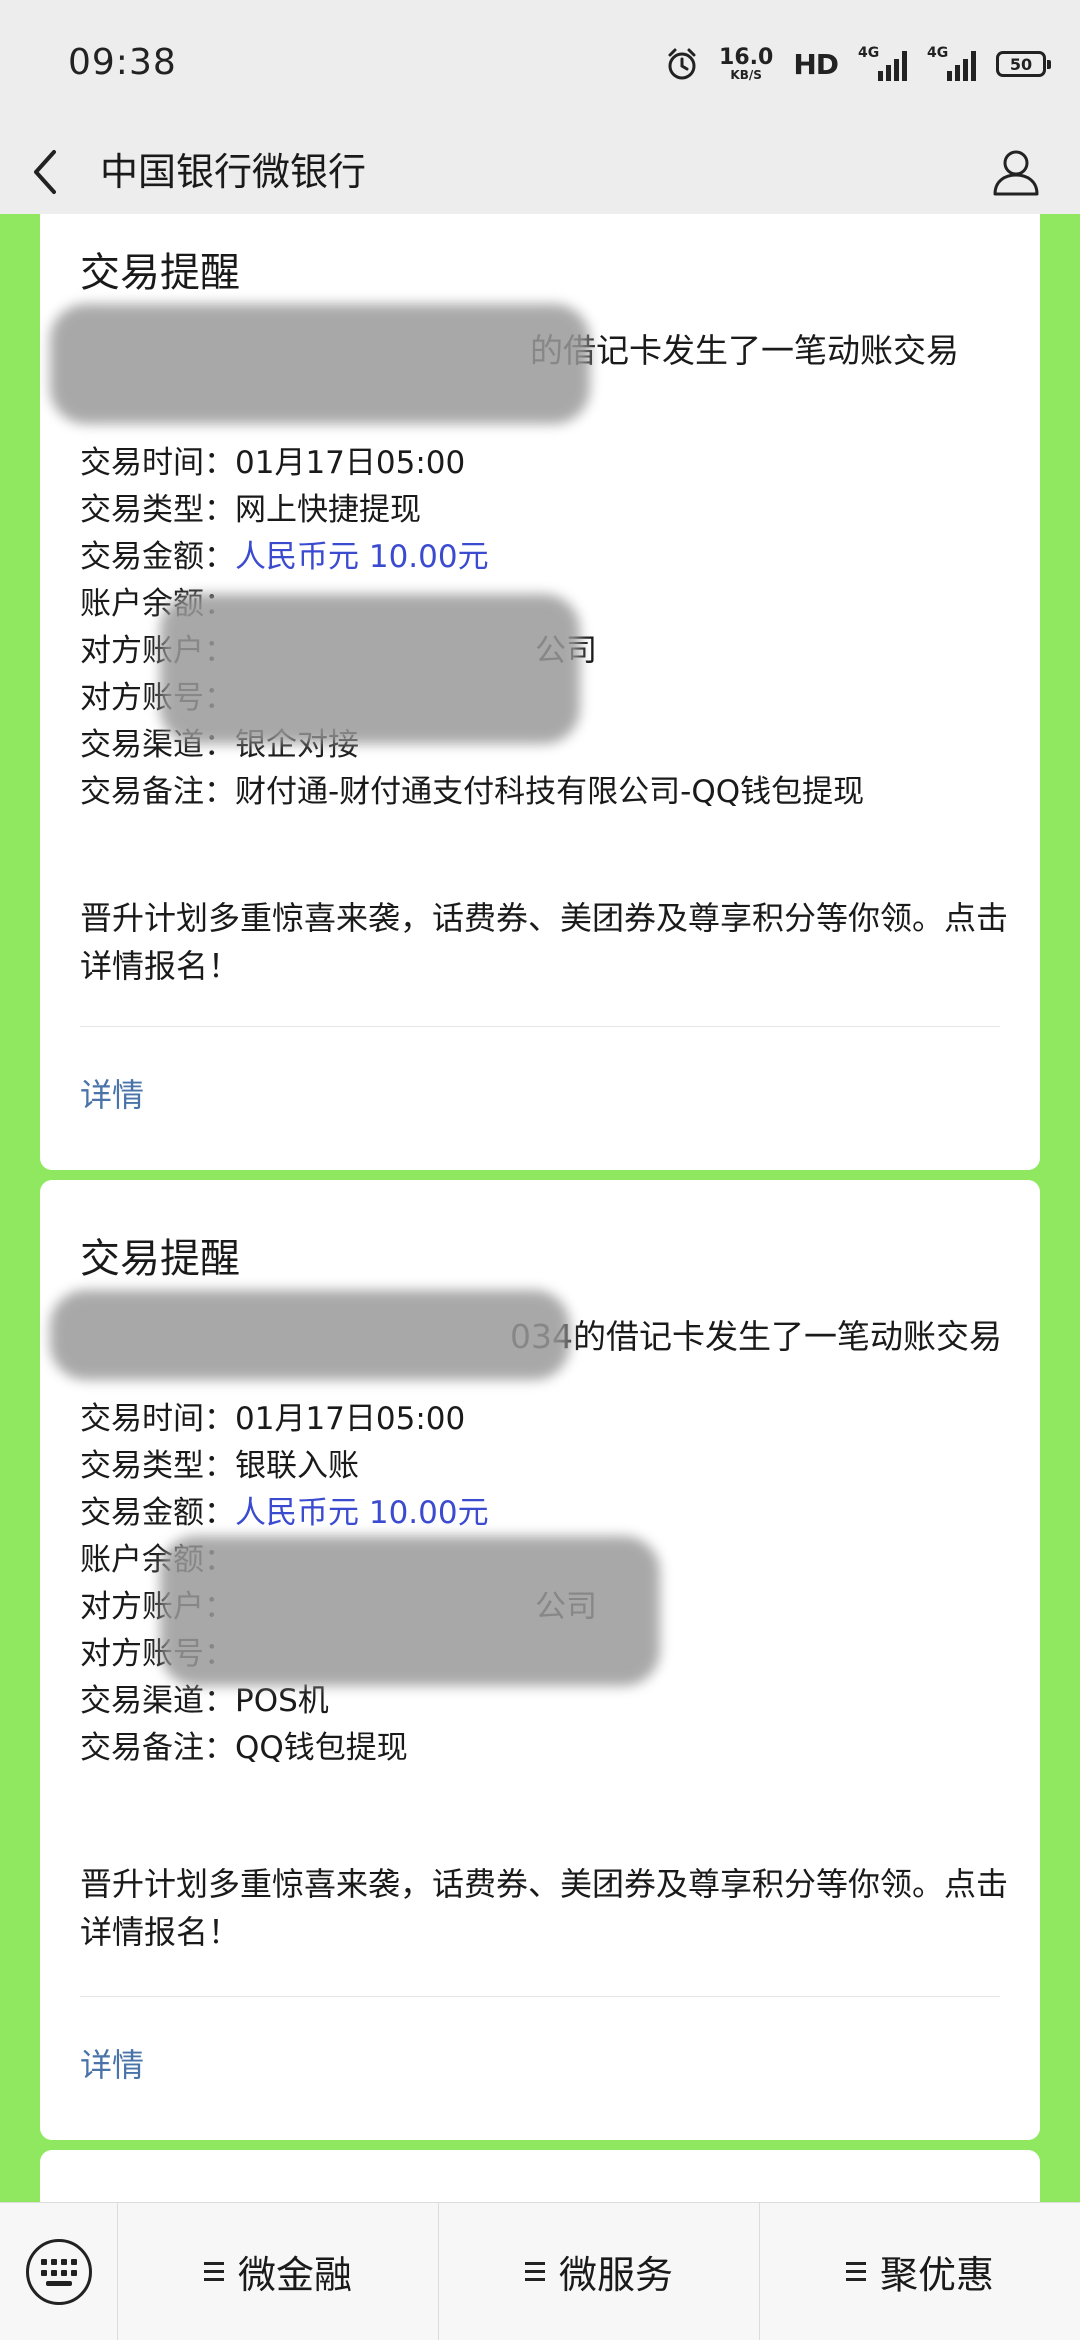 The width and height of the screenshot is (1080, 2340). What do you see at coordinates (816, 64) in the screenshot?
I see `hd-indicator: HD` at bounding box center [816, 64].